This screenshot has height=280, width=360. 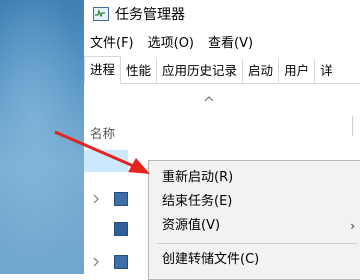 I want to click on tab-app-history: 应用历史记录, so click(x=200, y=71).